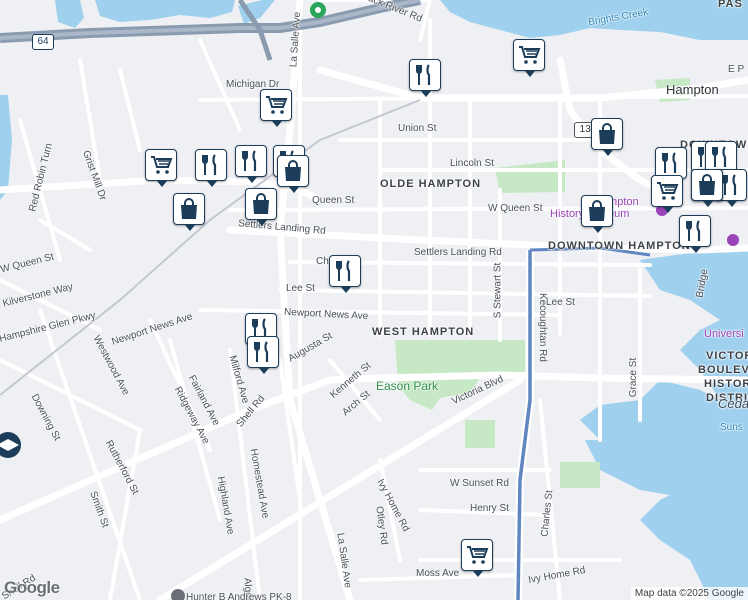  What do you see at coordinates (515, 208) in the screenshot?
I see `street-label: W Queen St` at bounding box center [515, 208].